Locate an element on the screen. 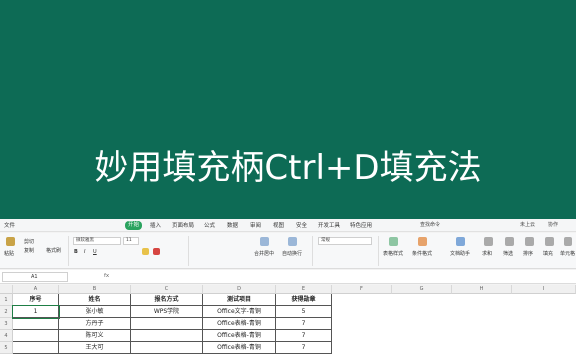 This screenshot has width=576, height=360. row-header: 5 is located at coordinates (6, 348).